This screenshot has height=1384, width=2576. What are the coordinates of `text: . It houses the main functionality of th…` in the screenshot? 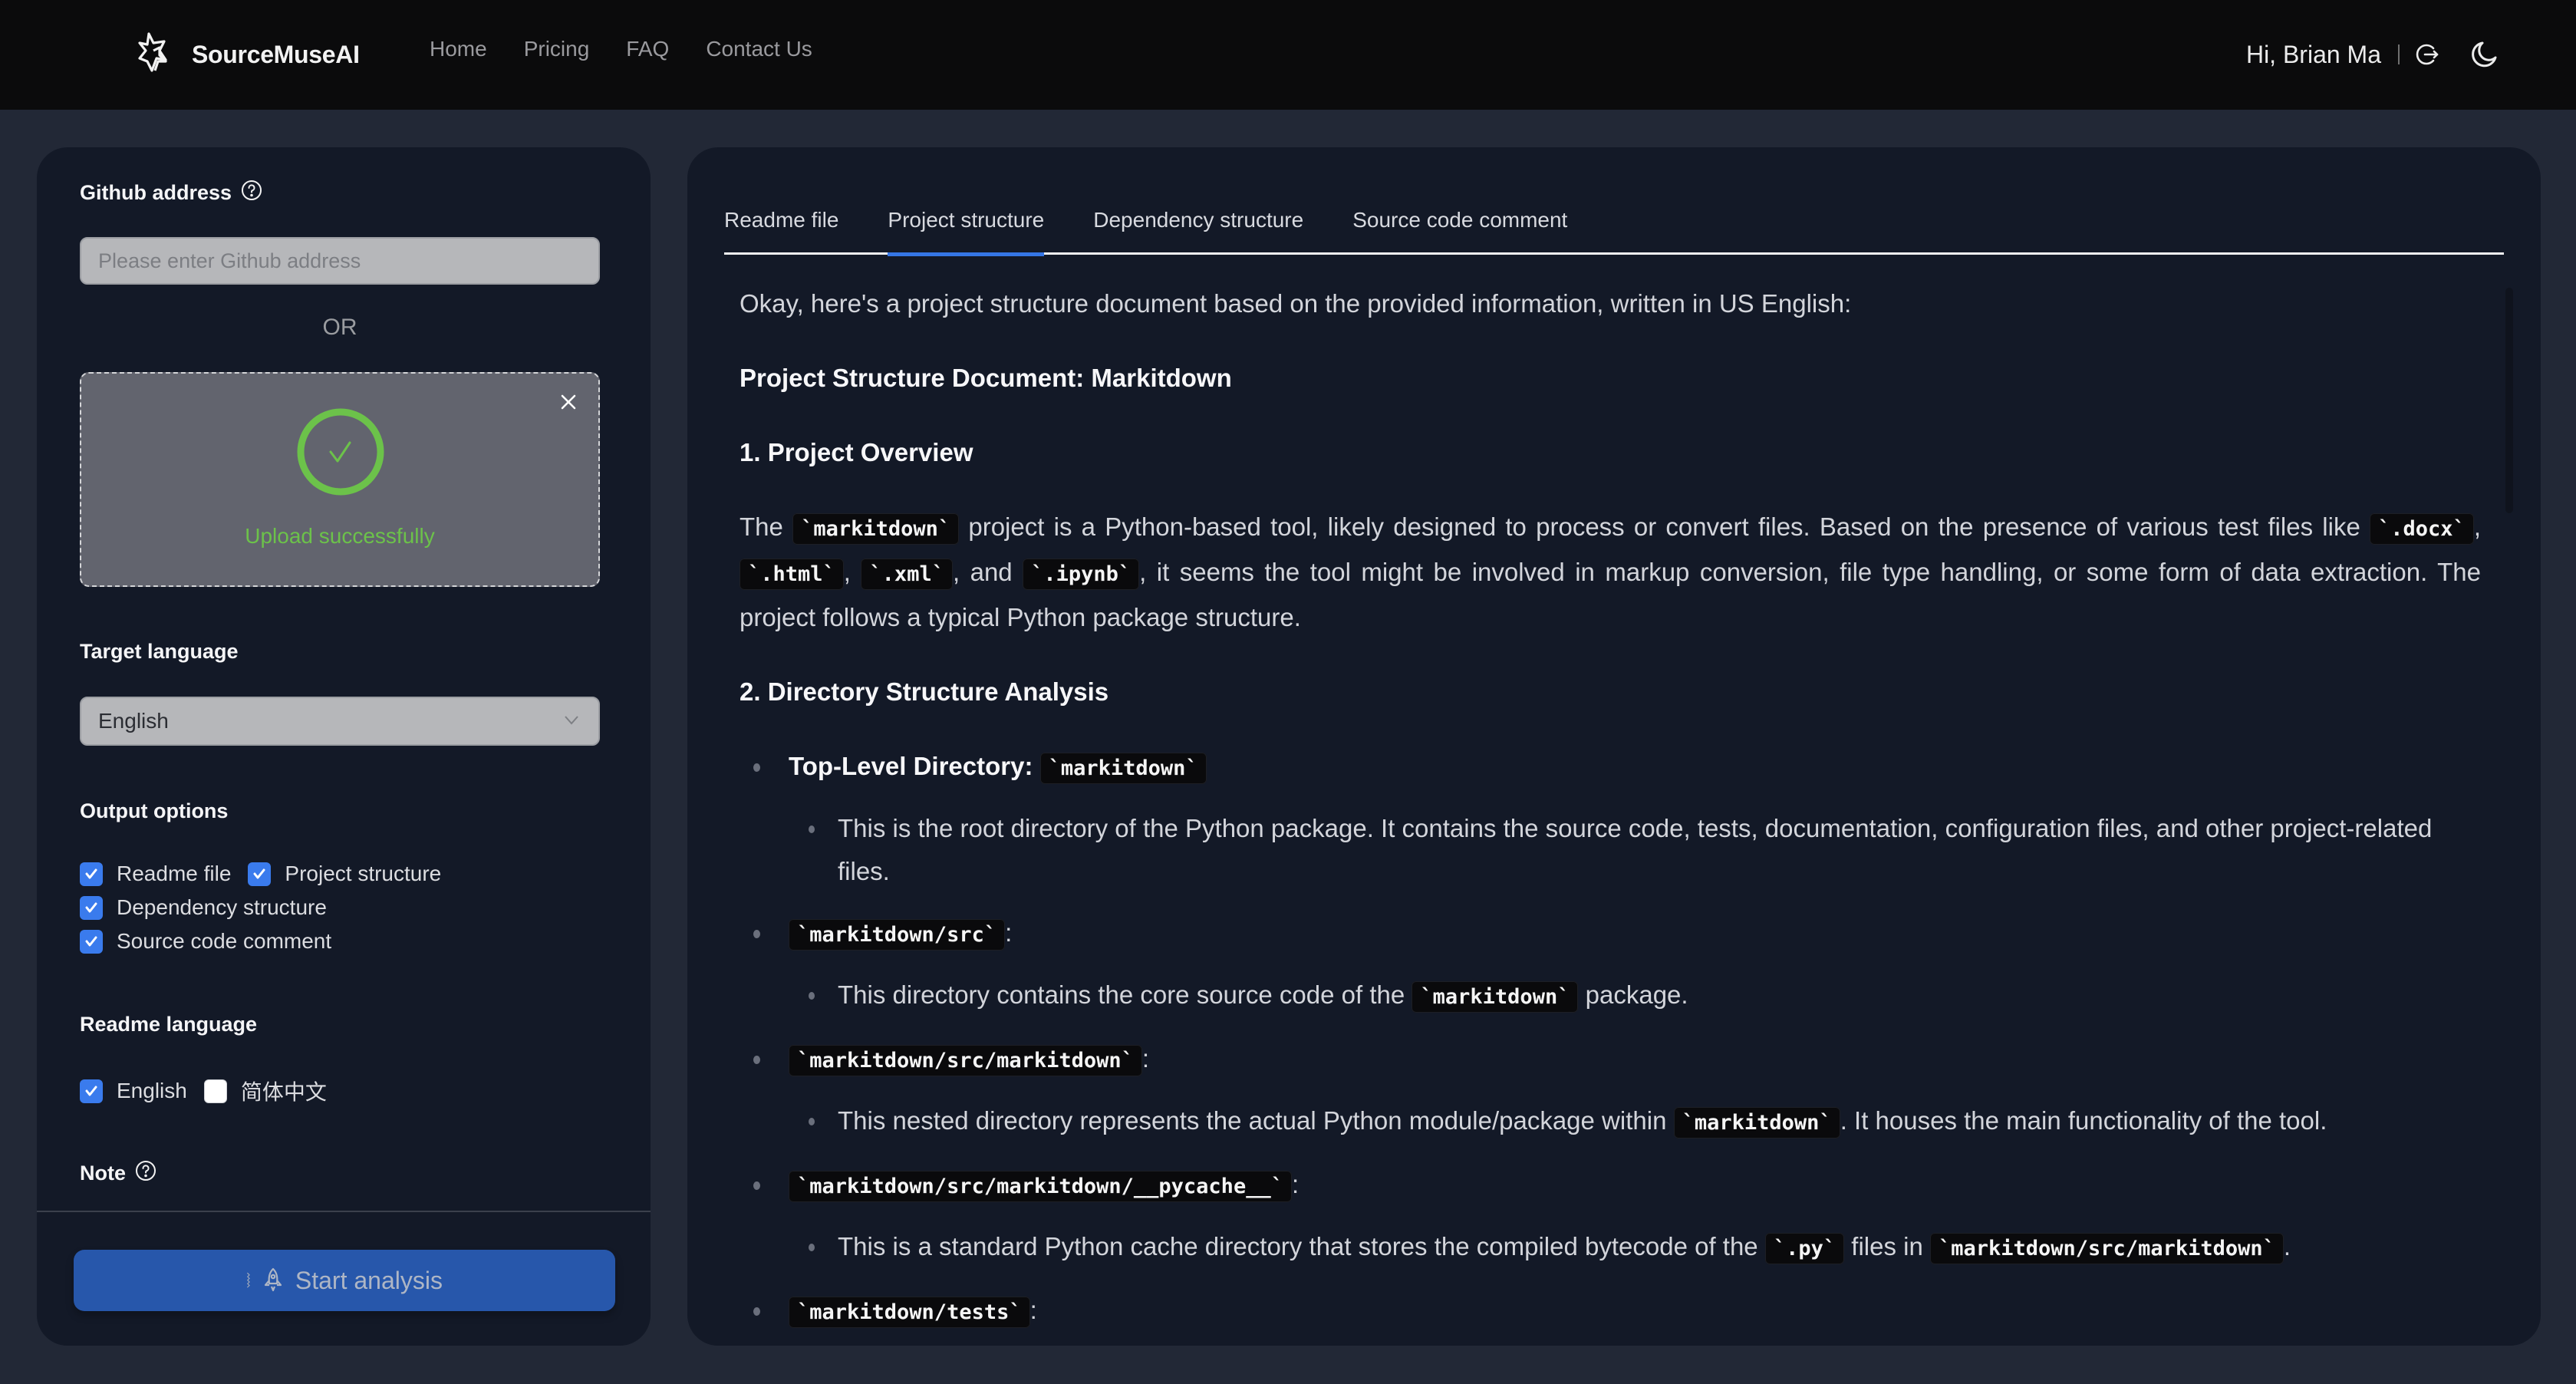 It's located at (2083, 1120).